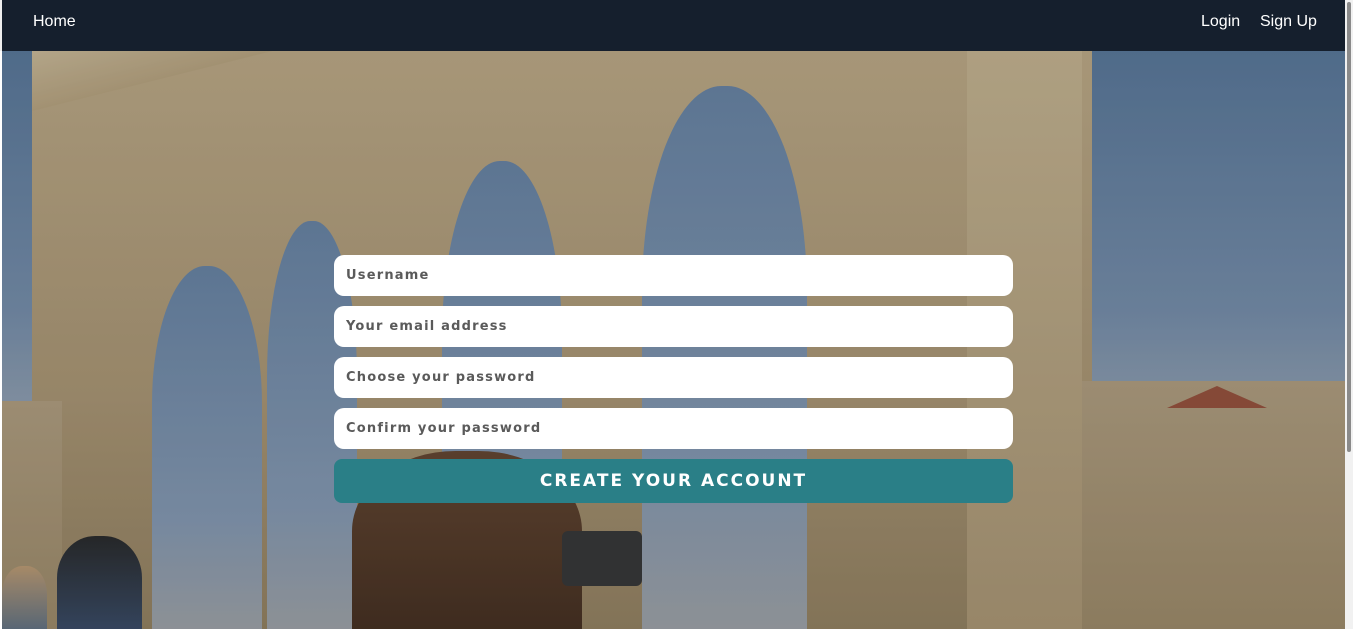 This screenshot has height=629, width=1353. I want to click on nav-login-link: Login, so click(1220, 22).